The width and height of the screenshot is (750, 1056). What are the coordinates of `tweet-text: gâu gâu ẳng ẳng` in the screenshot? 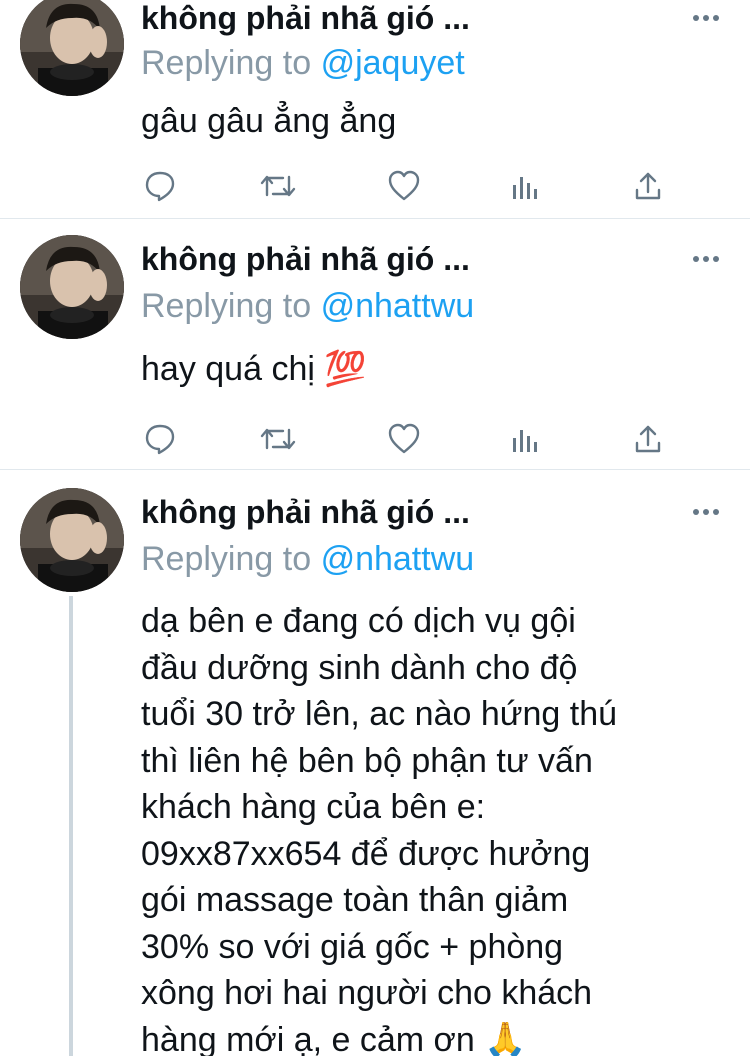 It's located at (269, 121).